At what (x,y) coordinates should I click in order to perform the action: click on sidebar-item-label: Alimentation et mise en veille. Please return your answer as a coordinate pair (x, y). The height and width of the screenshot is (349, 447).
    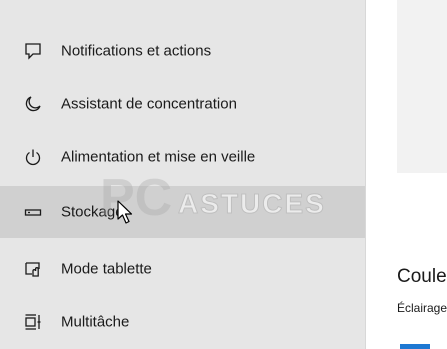
    Looking at the image, I should click on (158, 157).